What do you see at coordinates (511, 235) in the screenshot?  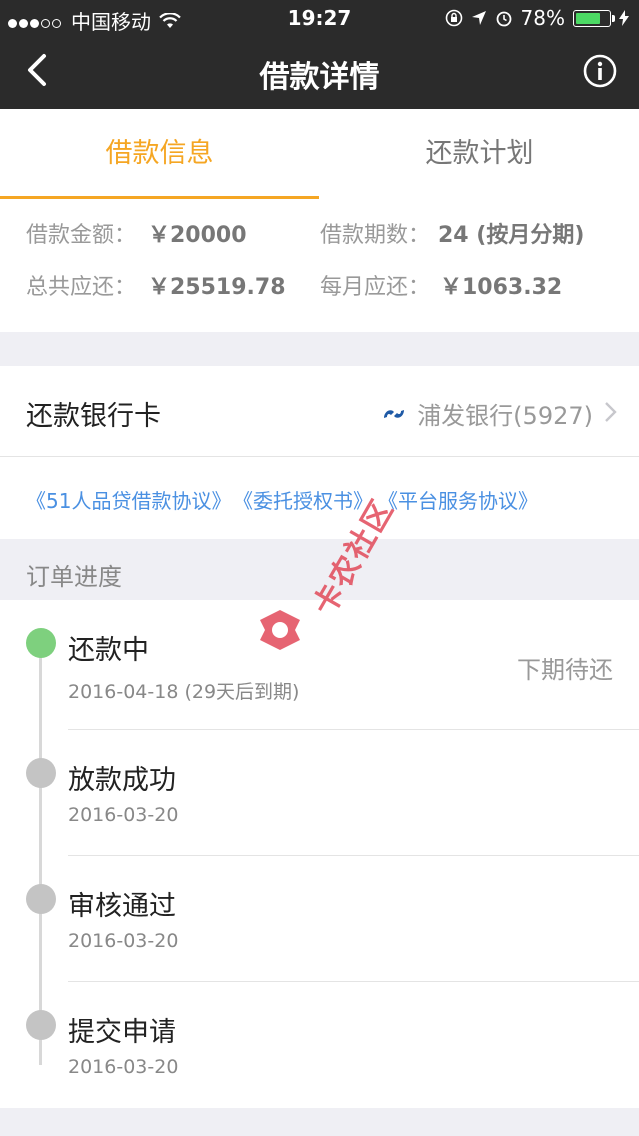 I see `loan-periods-value: 24 (按月分期)` at bounding box center [511, 235].